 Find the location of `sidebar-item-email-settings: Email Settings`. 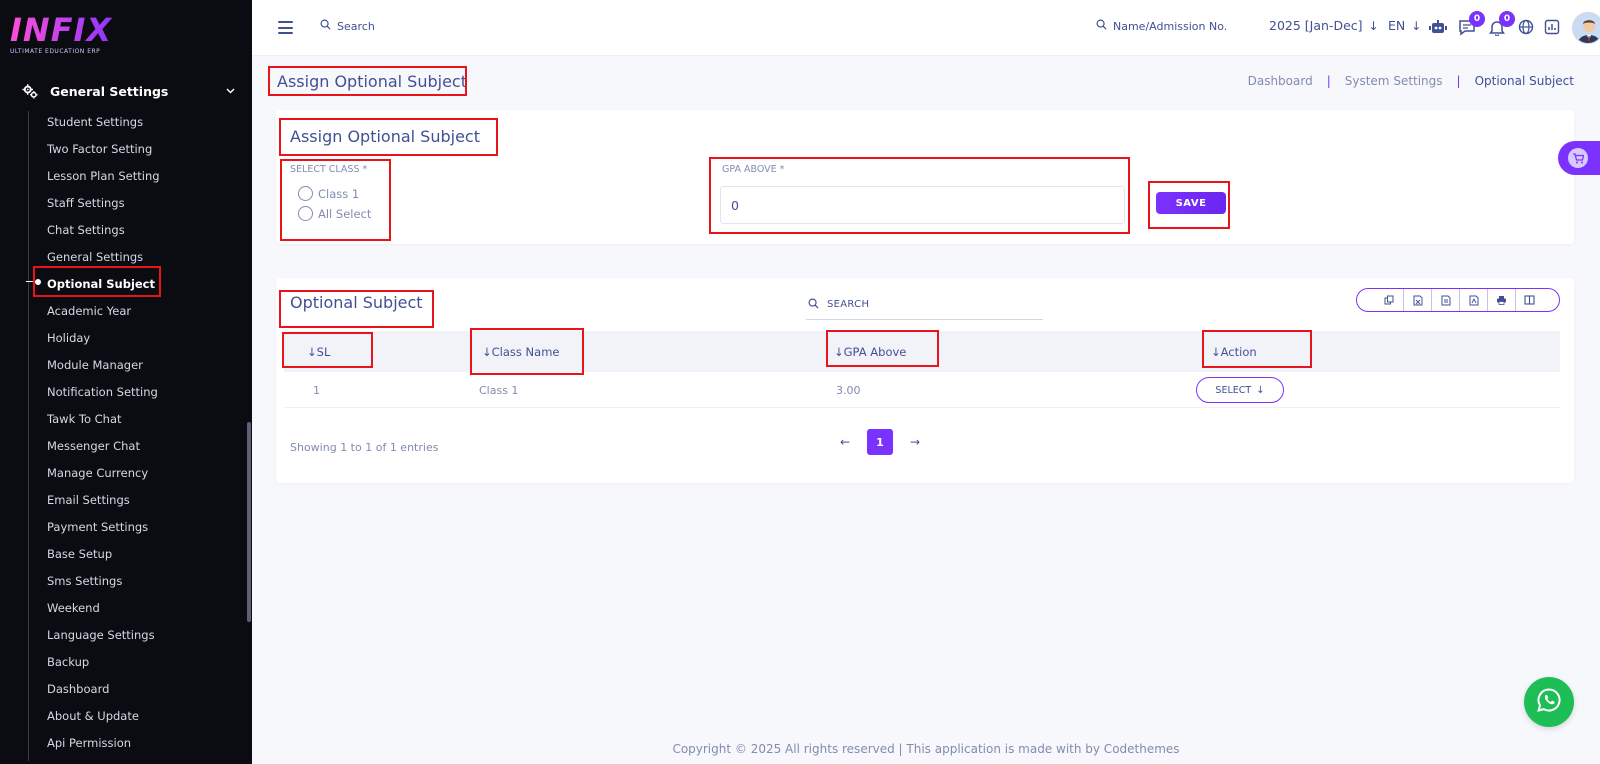

sidebar-item-email-settings: Email Settings is located at coordinates (147, 499).